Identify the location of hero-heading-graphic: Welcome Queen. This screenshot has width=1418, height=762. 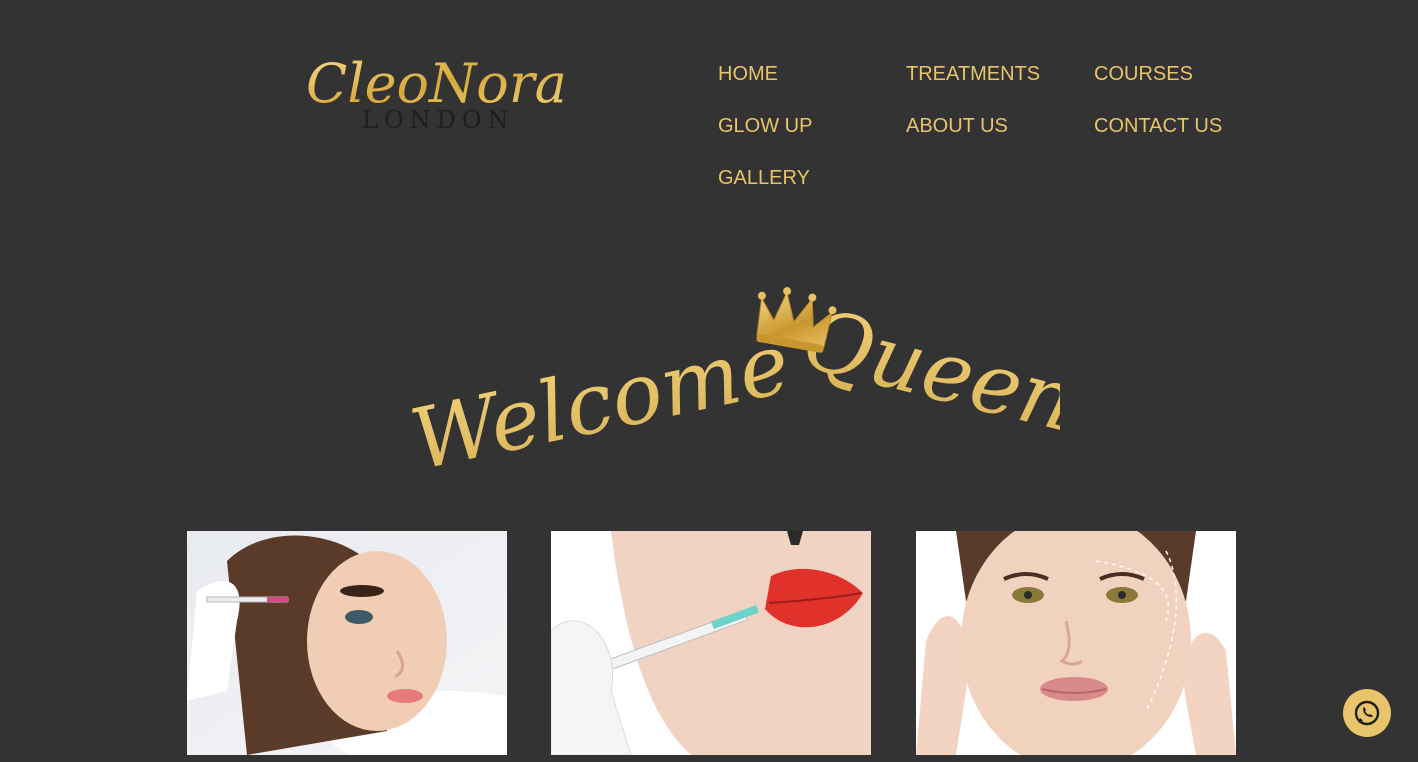
(744, 388).